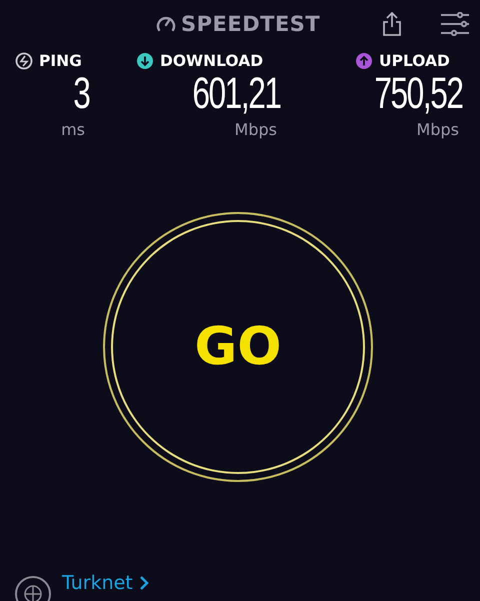 The height and width of the screenshot is (601, 480). Describe the element at coordinates (60, 61) in the screenshot. I see `metric-label: PING` at that location.